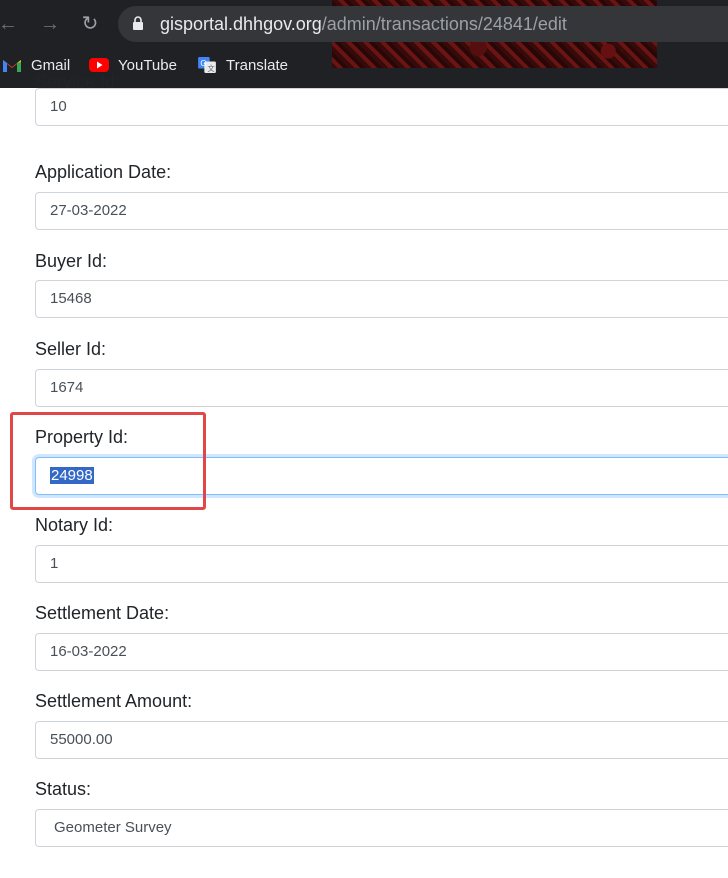 This screenshot has width=728, height=878. What do you see at coordinates (63, 789) in the screenshot?
I see `status-label: Status:` at bounding box center [63, 789].